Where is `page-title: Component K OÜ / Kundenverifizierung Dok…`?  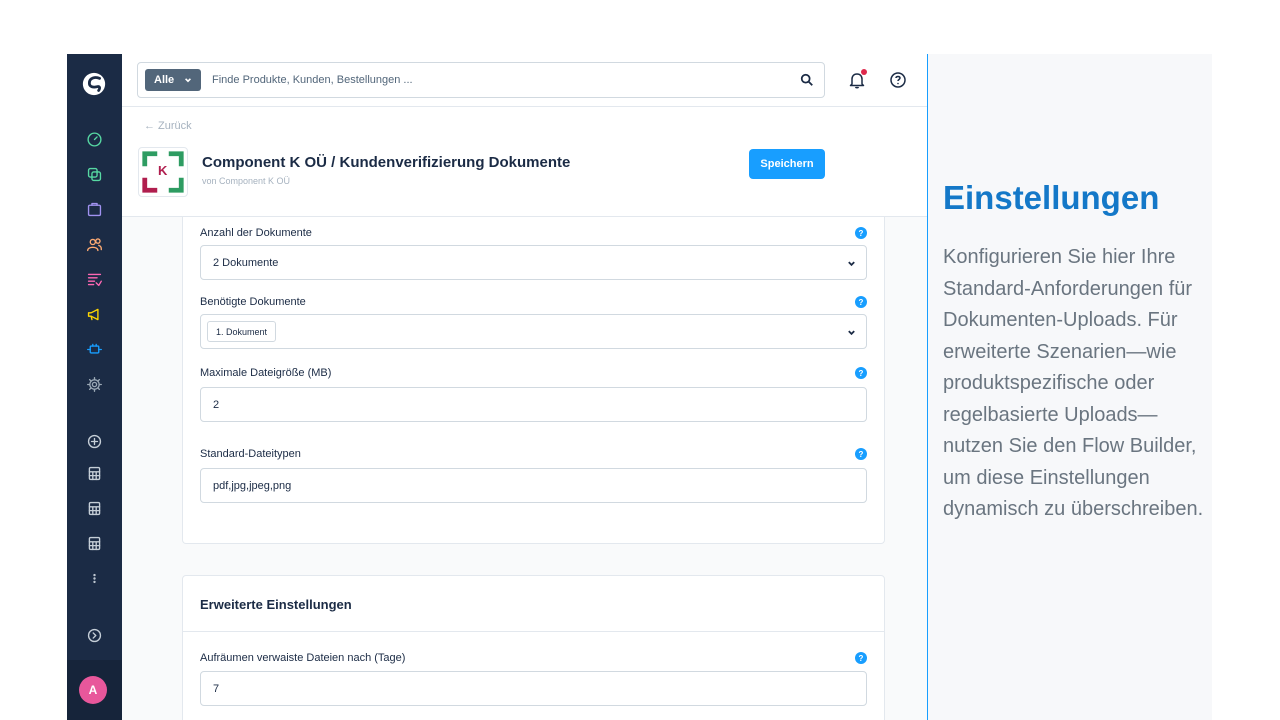 page-title: Component K OÜ / Kundenverifizierung Dok… is located at coordinates (386, 162).